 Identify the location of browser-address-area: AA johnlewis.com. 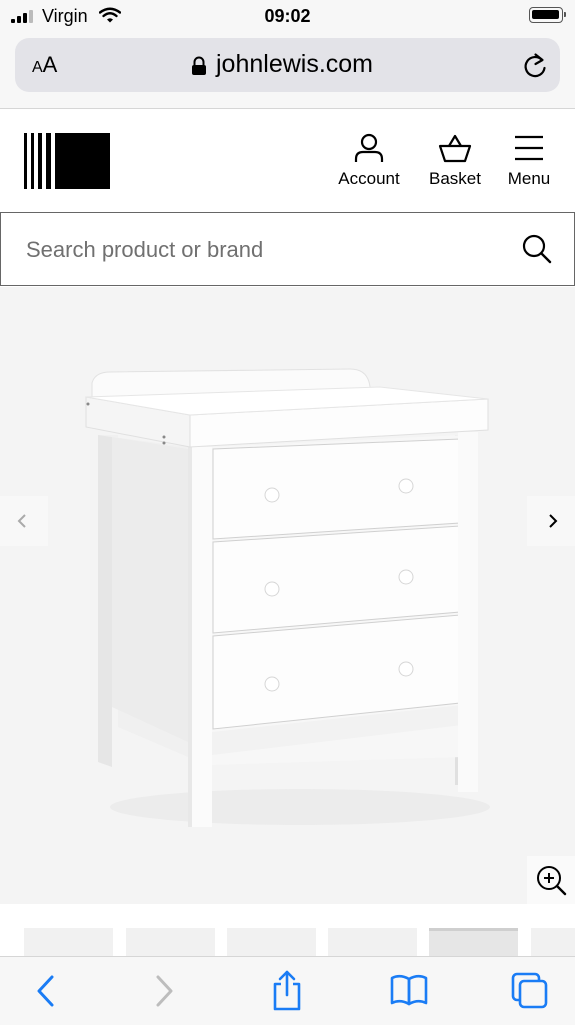
(287, 70).